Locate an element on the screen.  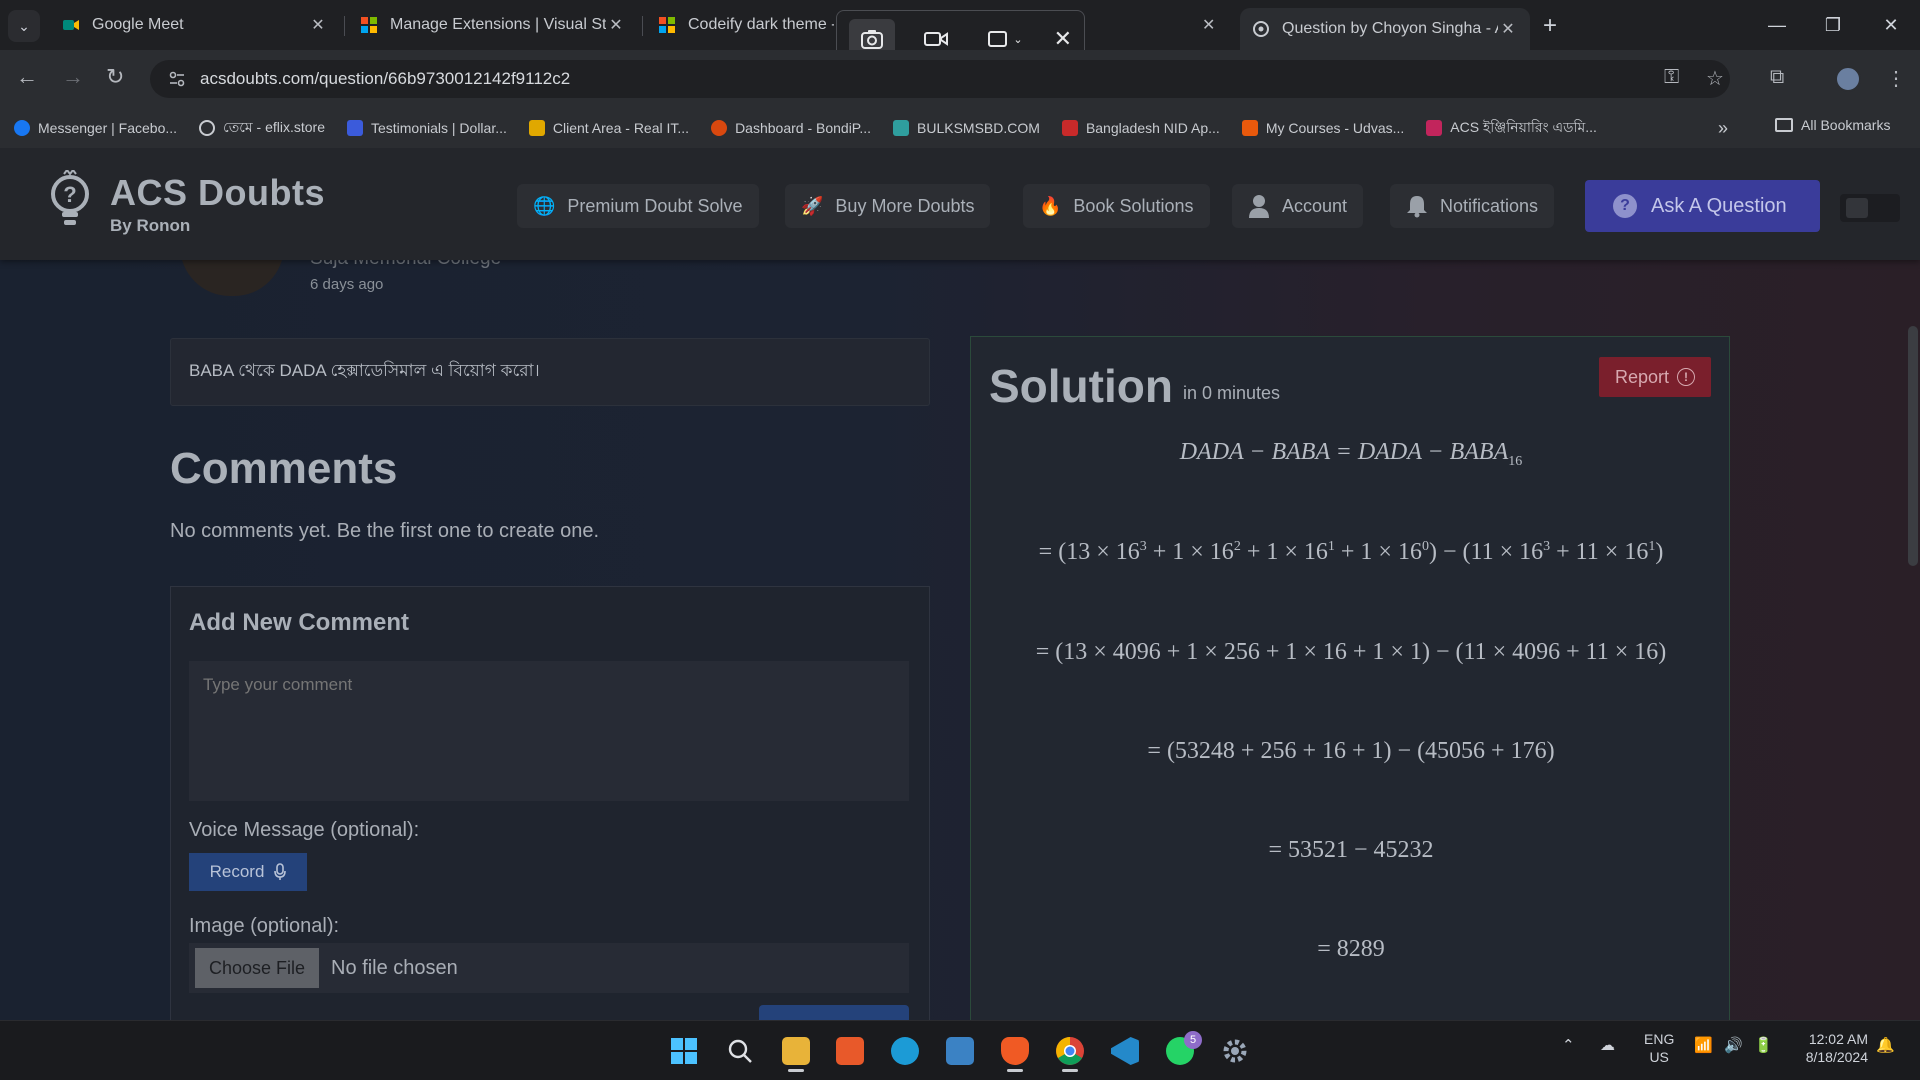
udvas-icon is located at coordinates (1249, 128).